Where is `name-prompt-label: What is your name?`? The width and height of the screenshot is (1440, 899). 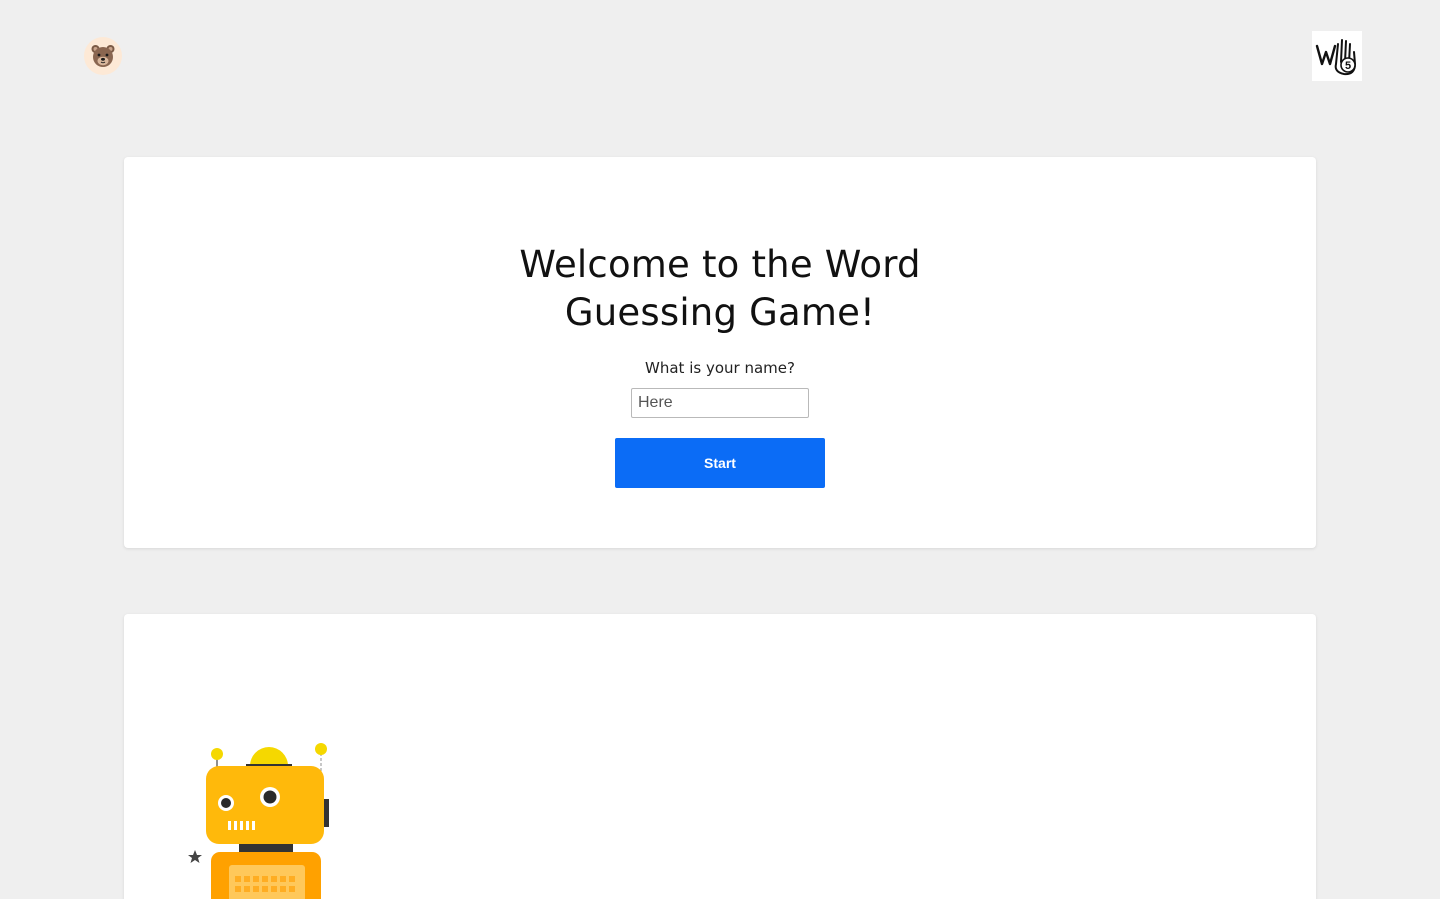
name-prompt-label: What is your name? is located at coordinates (720, 368).